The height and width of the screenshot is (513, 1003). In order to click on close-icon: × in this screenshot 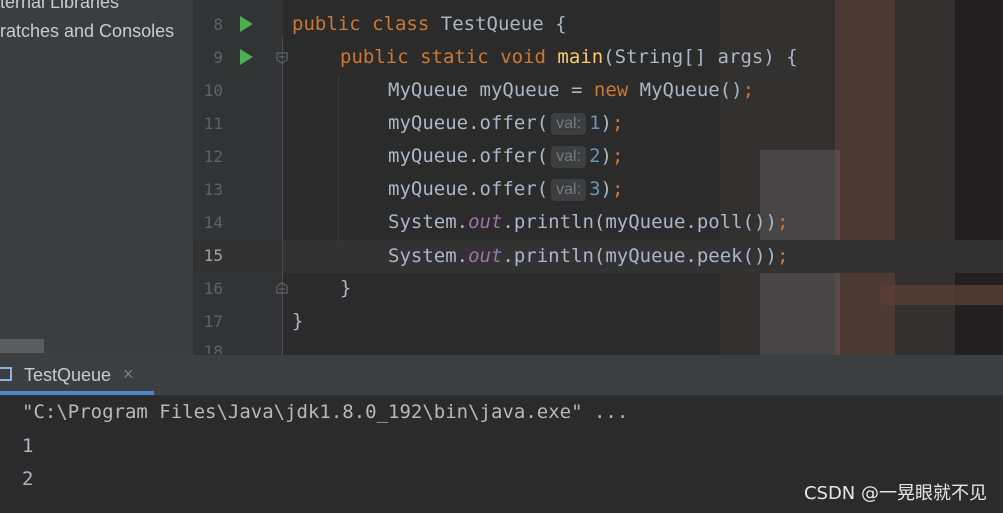, I will do `click(128, 374)`.